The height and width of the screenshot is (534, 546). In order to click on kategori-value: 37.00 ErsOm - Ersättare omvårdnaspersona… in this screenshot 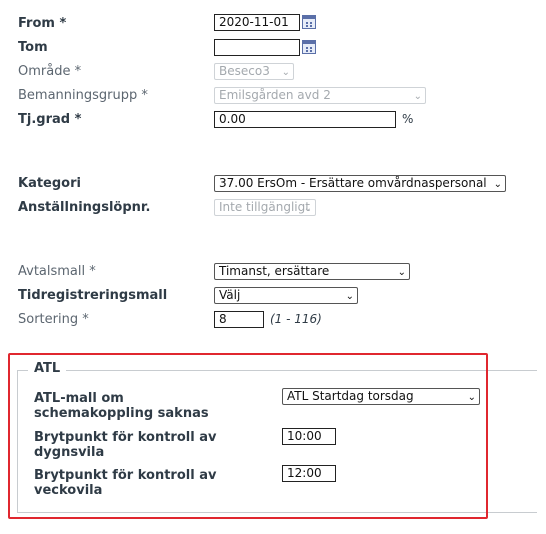, I will do `click(353, 183)`.